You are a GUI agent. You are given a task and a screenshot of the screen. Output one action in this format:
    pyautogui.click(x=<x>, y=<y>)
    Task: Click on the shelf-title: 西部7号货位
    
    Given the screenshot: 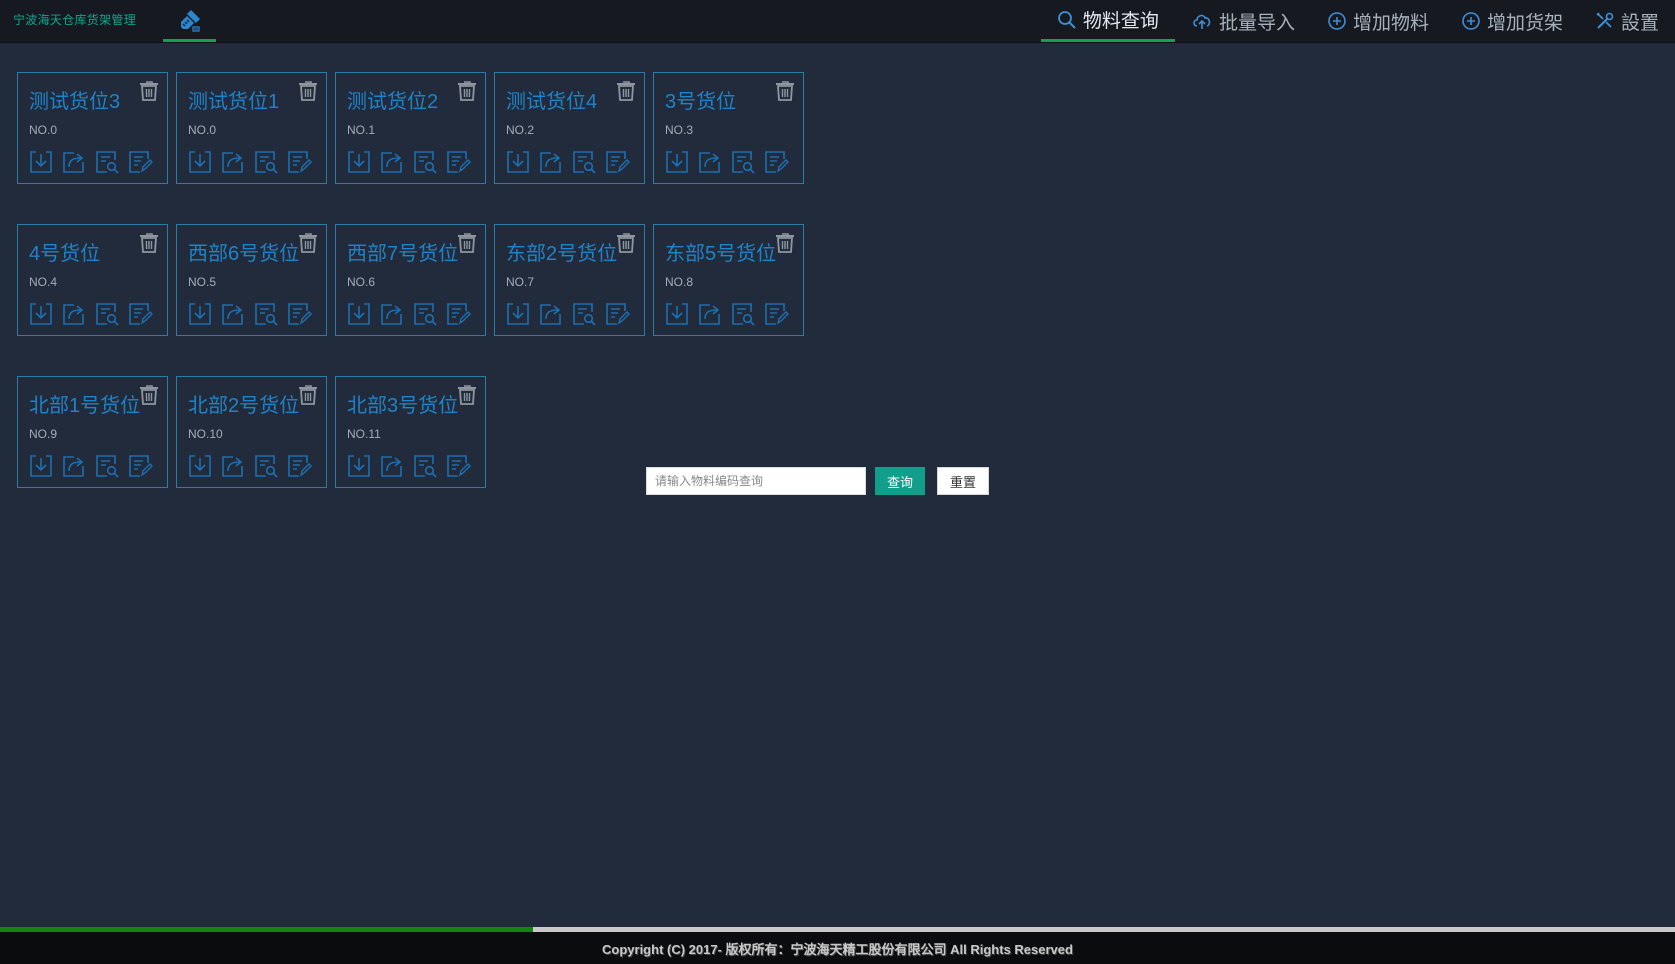 What is the action you would take?
    pyautogui.click(x=403, y=254)
    